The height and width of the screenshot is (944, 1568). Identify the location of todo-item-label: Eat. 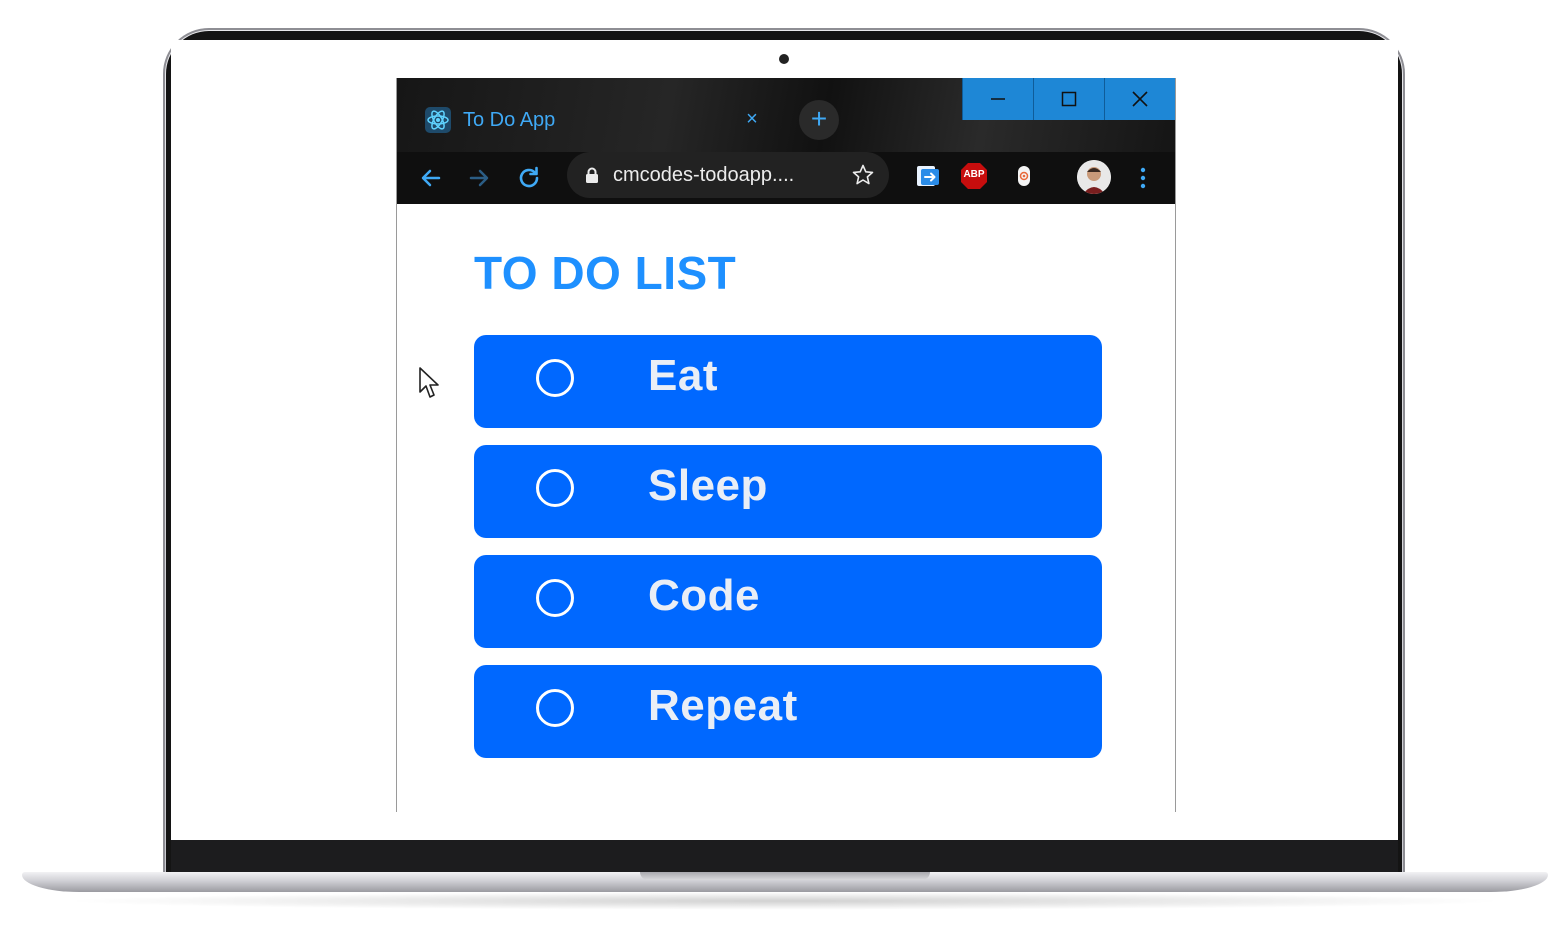
(683, 375).